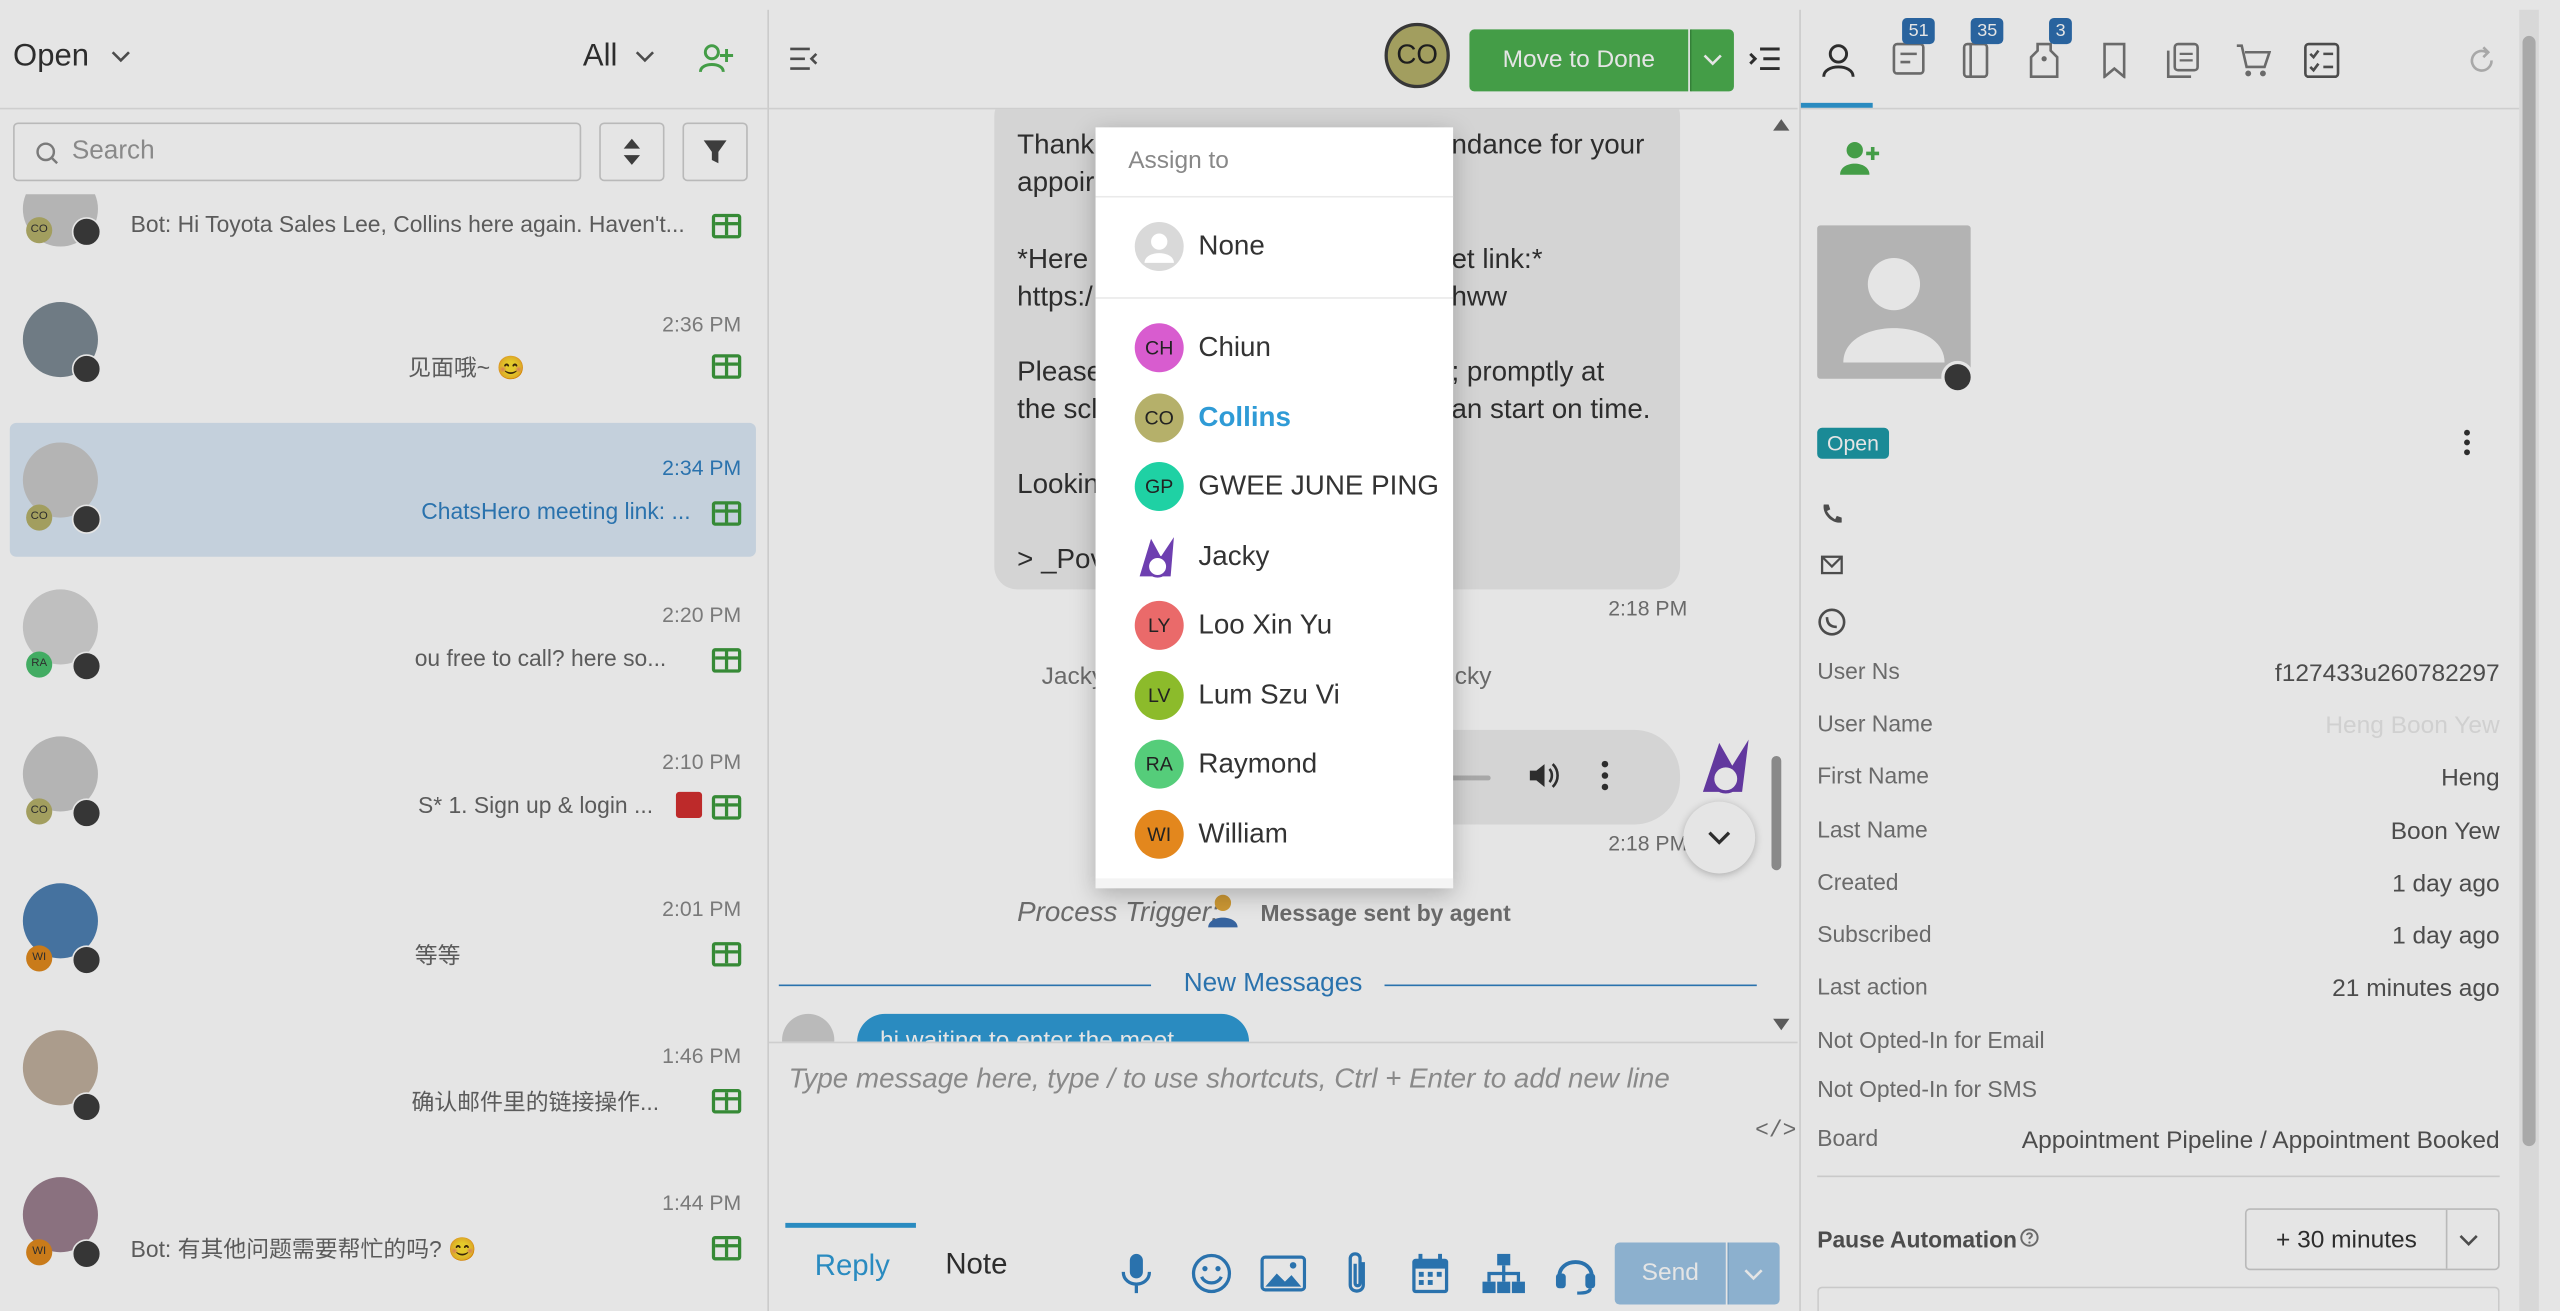 The image size is (2560, 1311). Describe the element at coordinates (1159, 348) in the screenshot. I see `agent-initials-avatar: CH` at that location.